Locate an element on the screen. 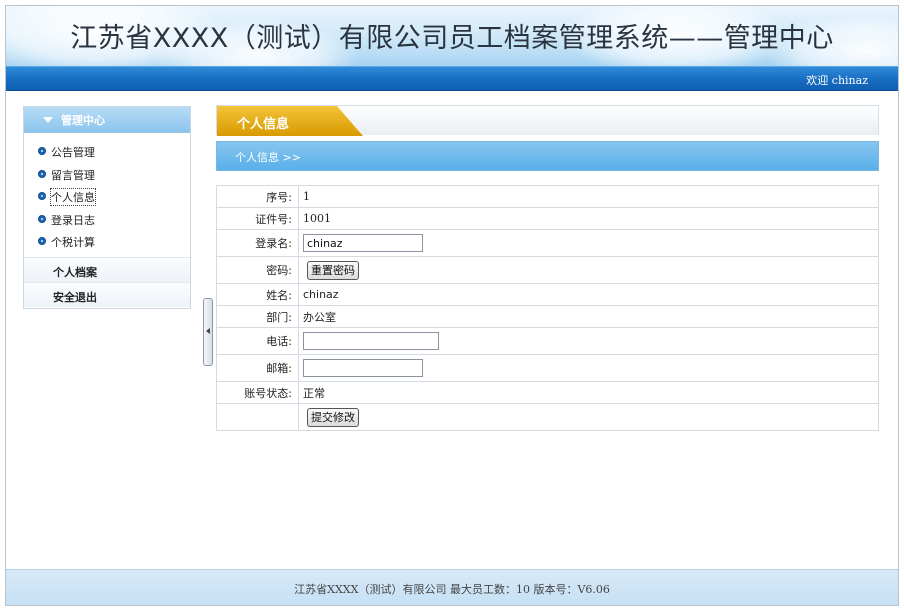 This screenshot has width=904, height=611. field-label: 邮箱: is located at coordinates (257, 368).